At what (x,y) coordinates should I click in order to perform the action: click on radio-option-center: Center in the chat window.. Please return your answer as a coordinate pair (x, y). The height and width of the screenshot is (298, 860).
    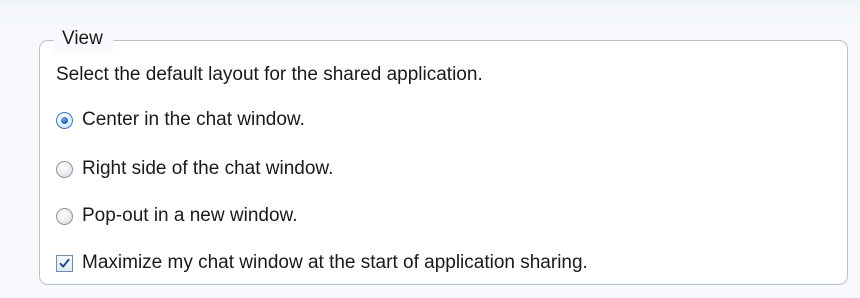
    Looking at the image, I should click on (180, 120).